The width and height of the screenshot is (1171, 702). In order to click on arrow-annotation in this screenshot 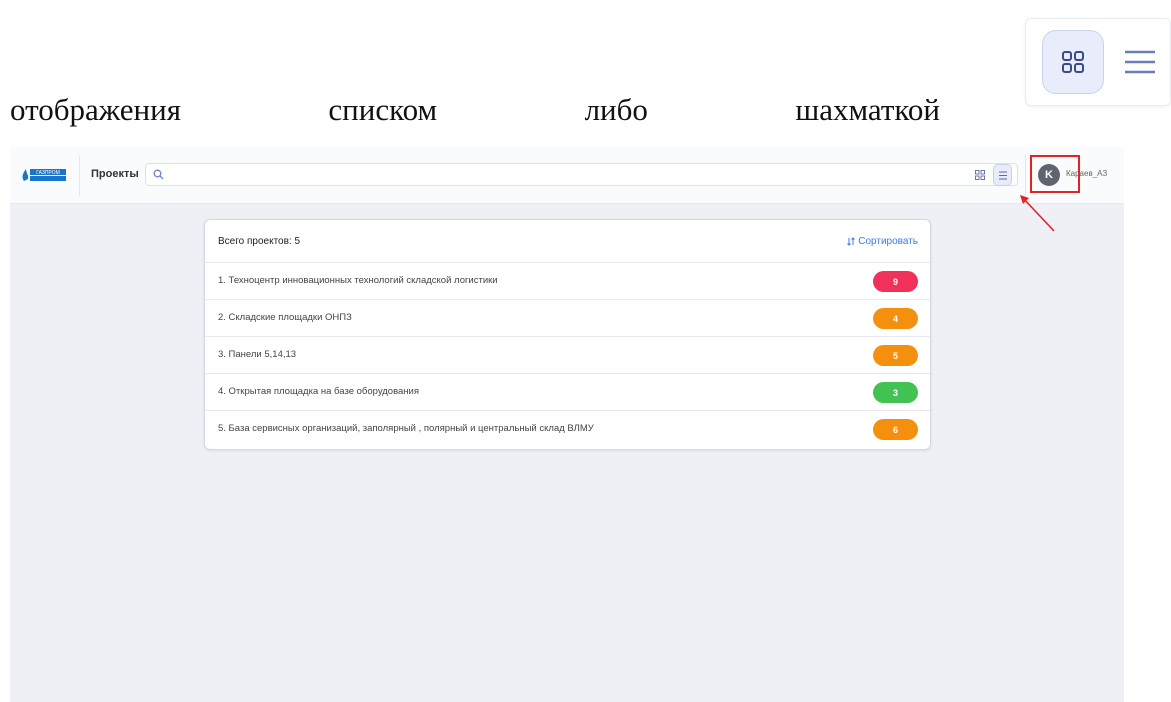, I will do `click(1037, 213)`.